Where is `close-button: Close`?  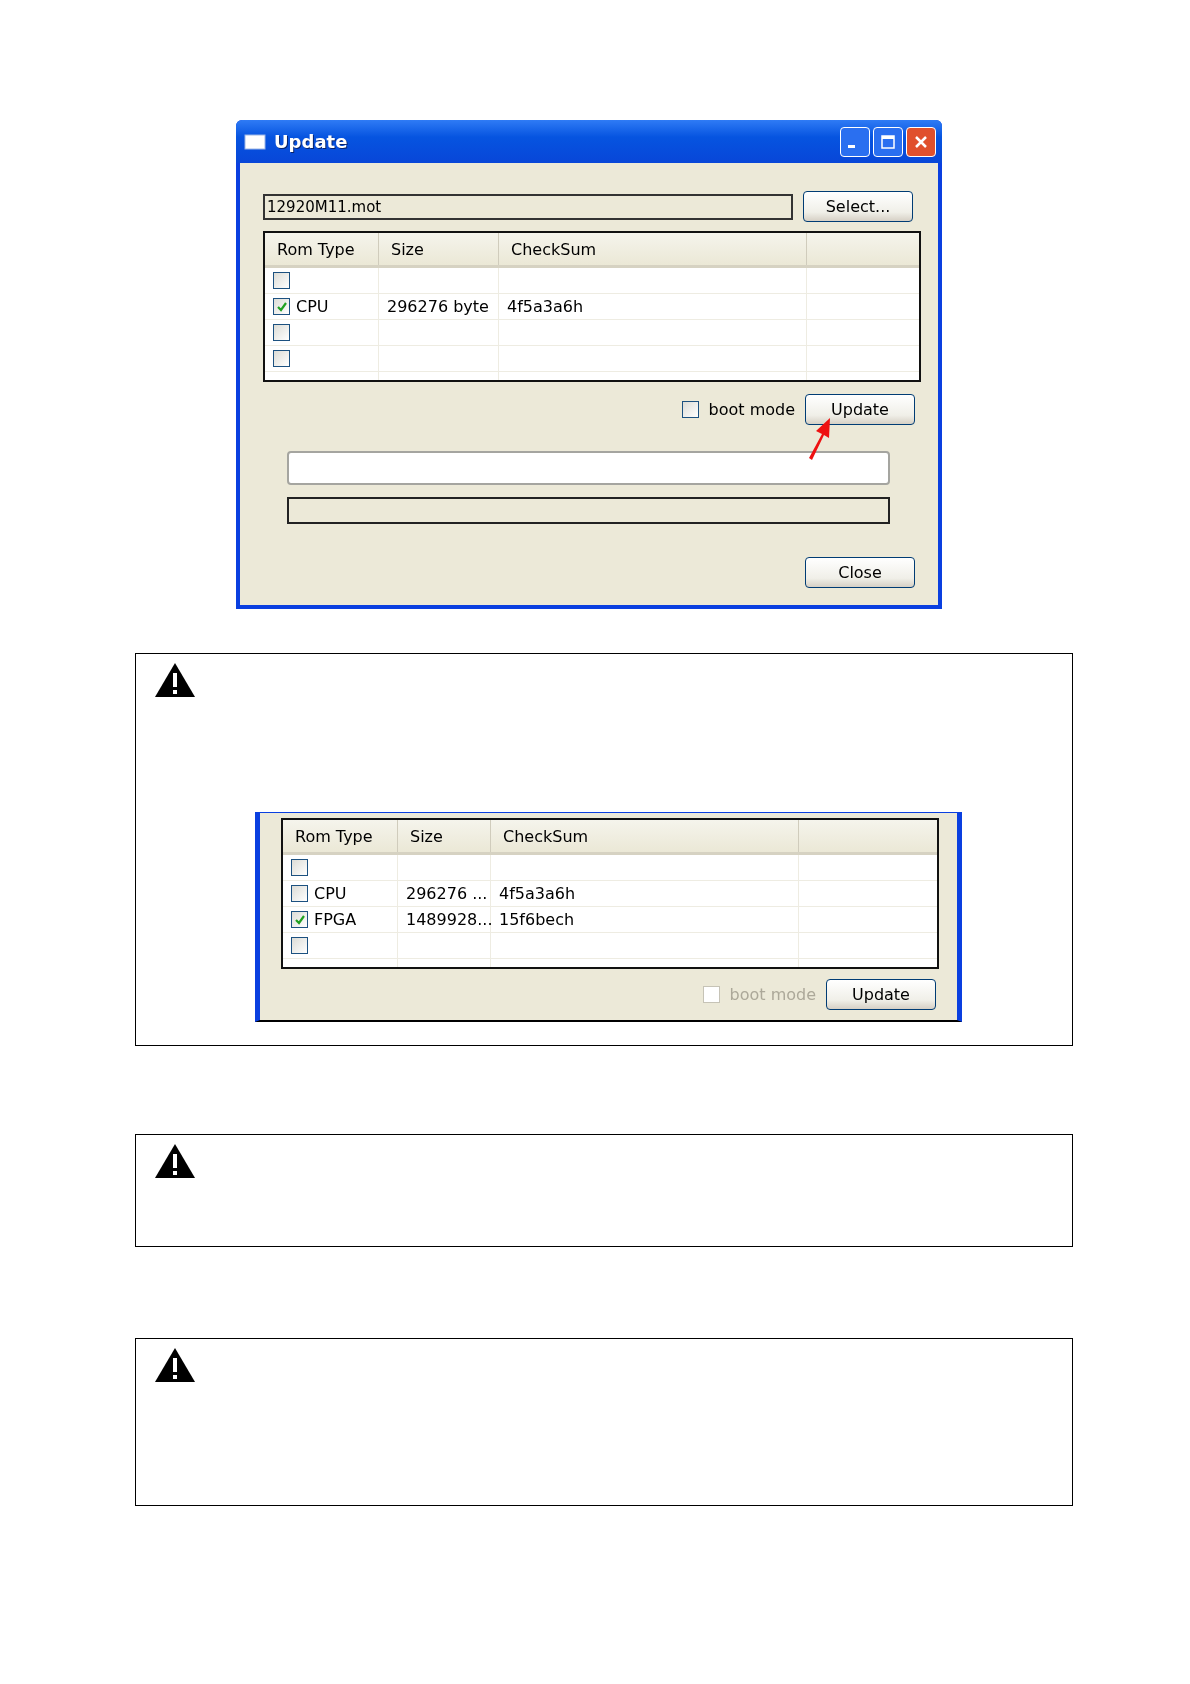
close-button: Close is located at coordinates (860, 572).